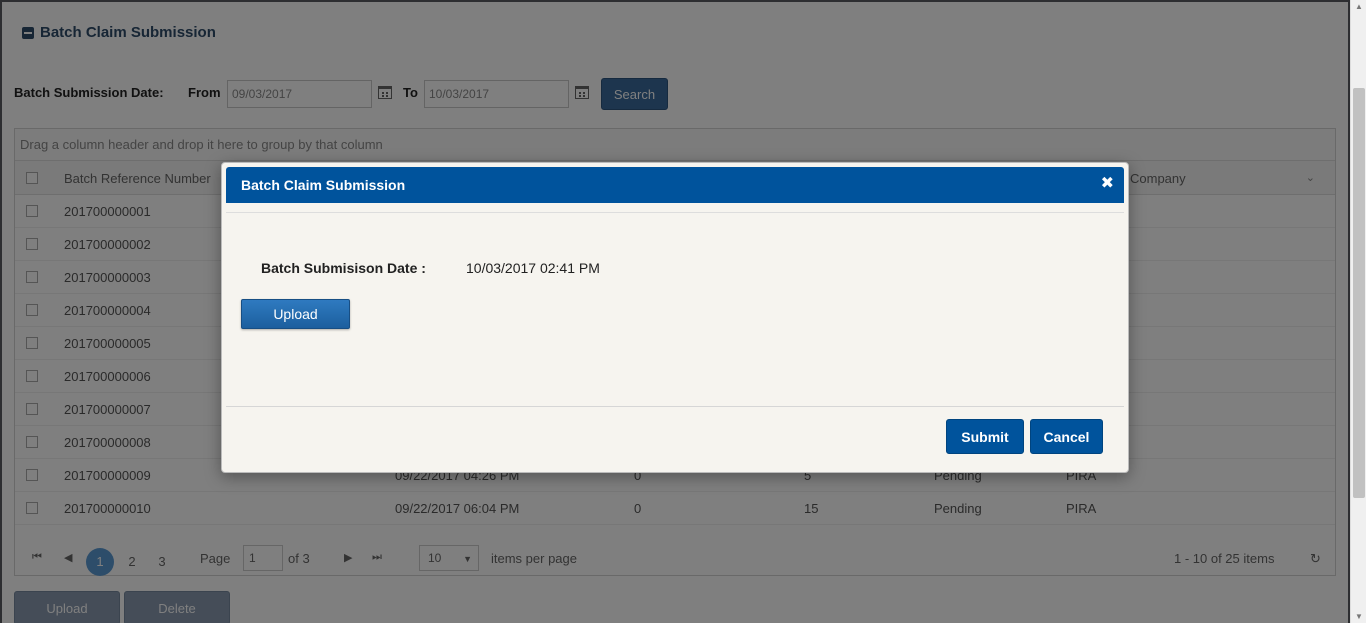 The image size is (1366, 623). Describe the element at coordinates (675, 212) in the screenshot. I see `modal-divider-top` at that location.